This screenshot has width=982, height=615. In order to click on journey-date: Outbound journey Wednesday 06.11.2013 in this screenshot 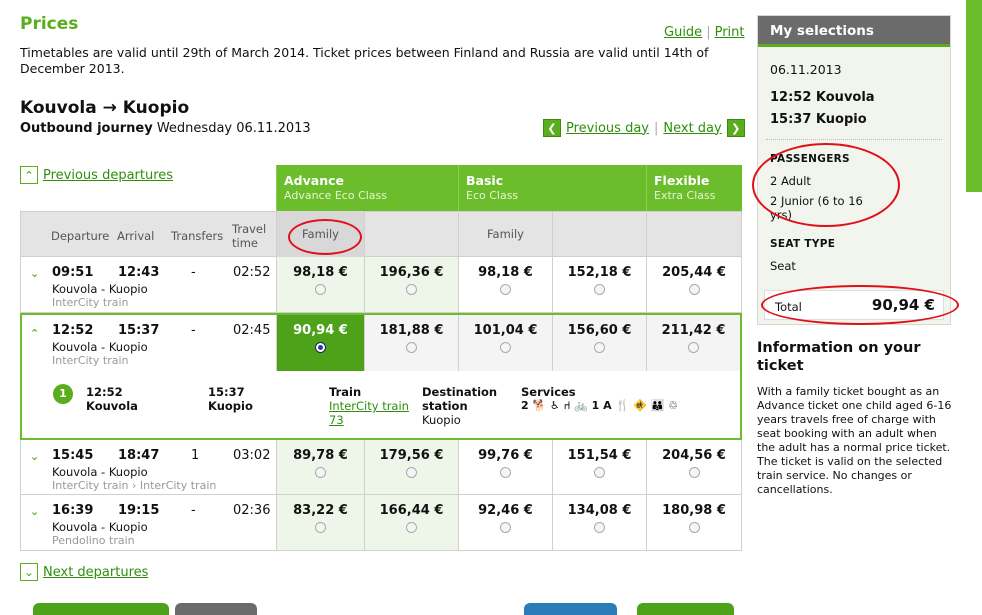, I will do `click(165, 128)`.